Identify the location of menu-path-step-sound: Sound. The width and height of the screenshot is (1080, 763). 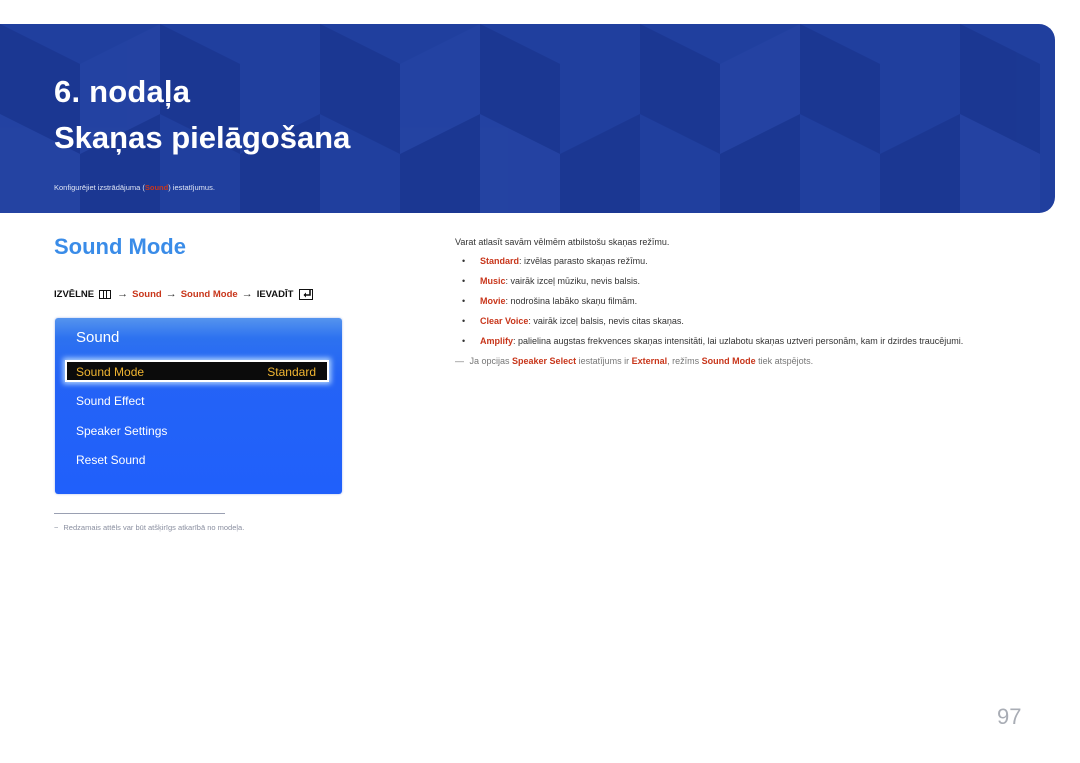
(147, 294).